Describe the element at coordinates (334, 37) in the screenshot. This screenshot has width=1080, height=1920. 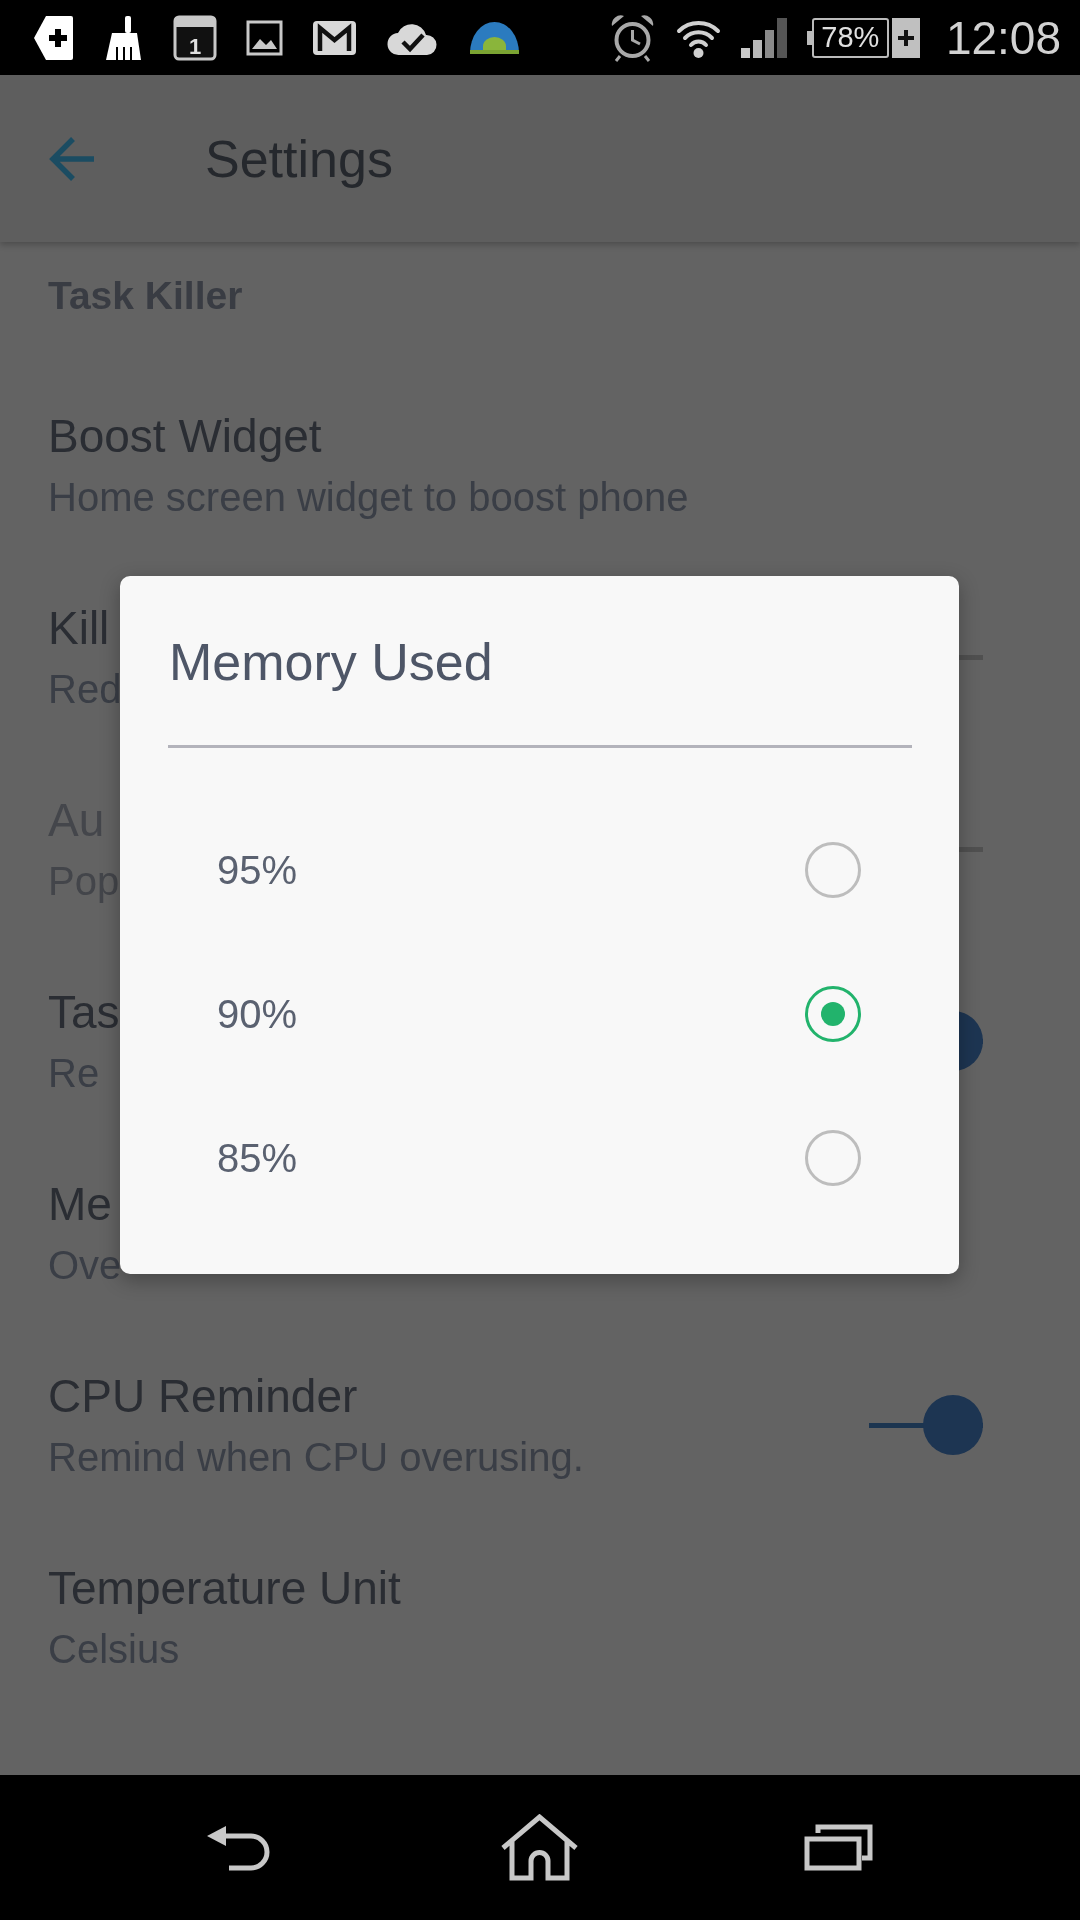
I see `mail-icon` at that location.